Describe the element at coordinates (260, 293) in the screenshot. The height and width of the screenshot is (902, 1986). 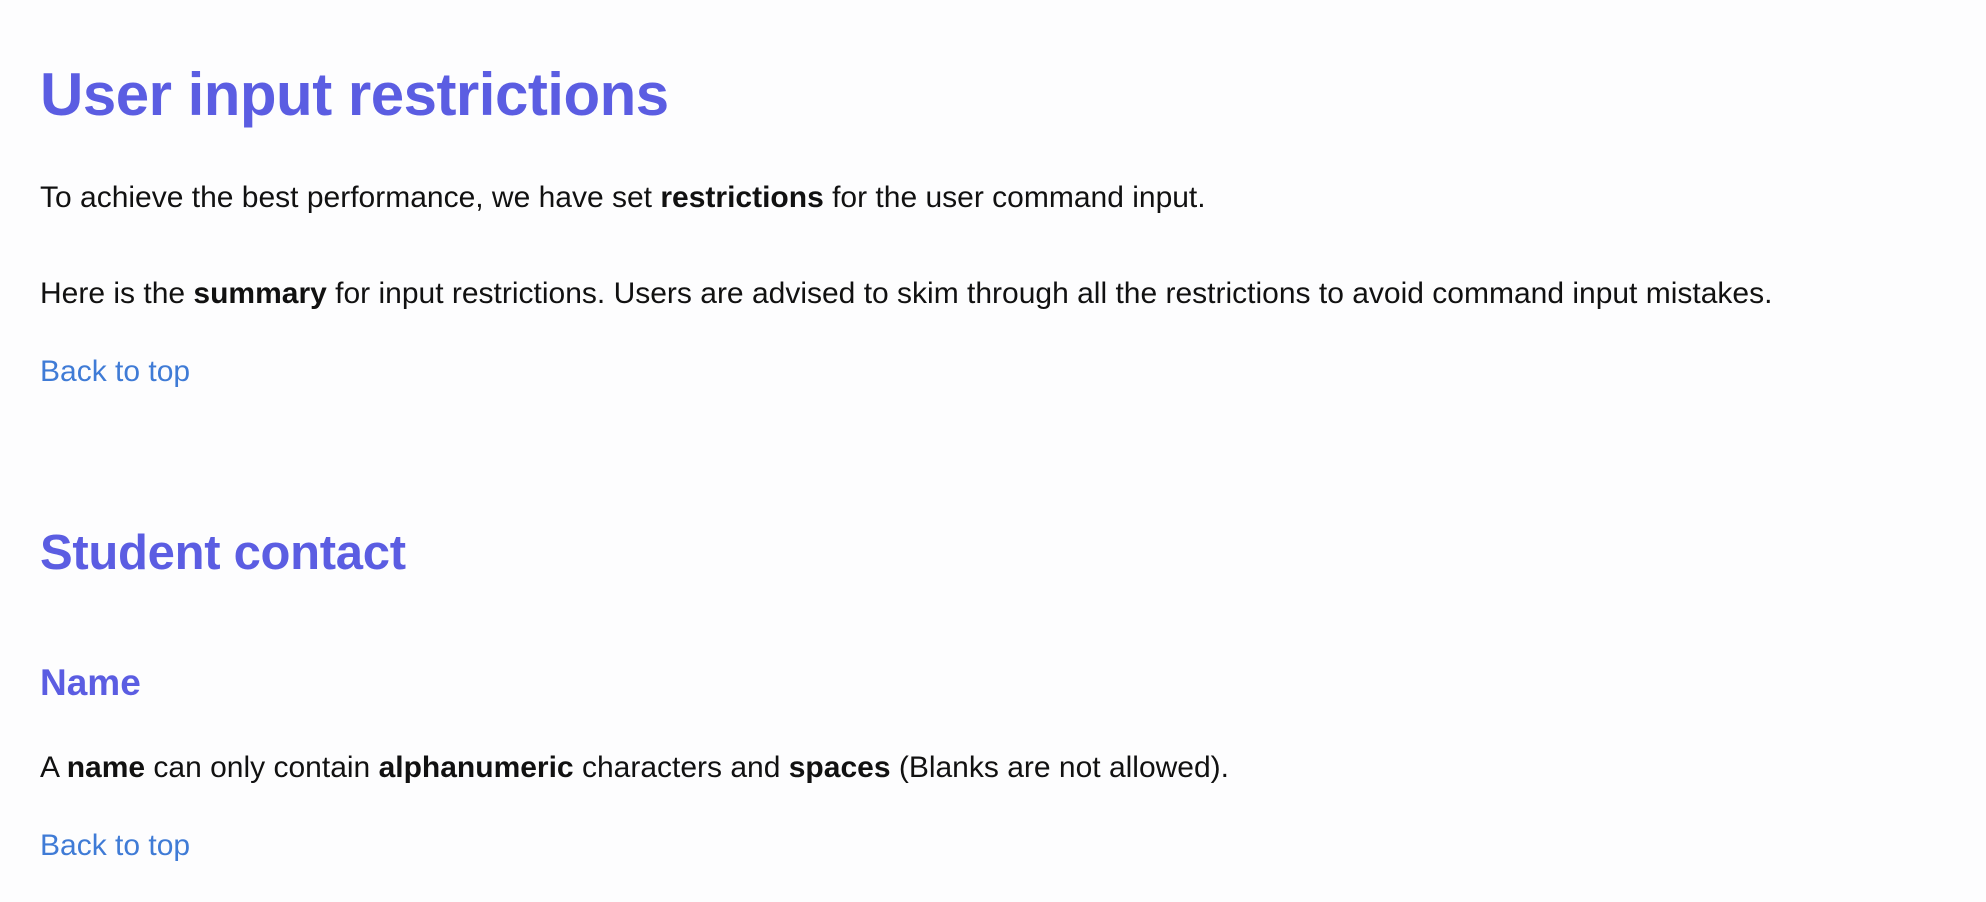
I see `bold-text: summary` at that location.